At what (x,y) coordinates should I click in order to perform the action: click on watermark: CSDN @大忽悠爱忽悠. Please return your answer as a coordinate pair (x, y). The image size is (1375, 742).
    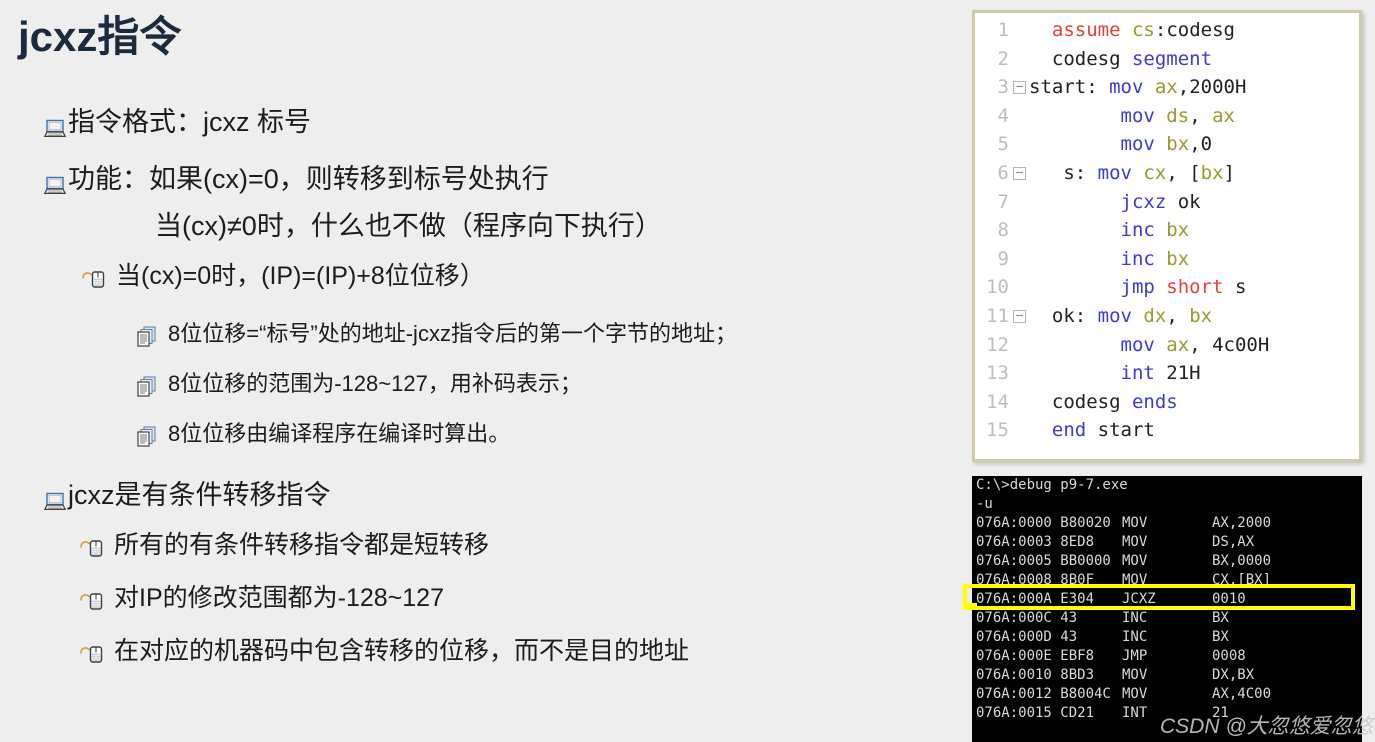
    Looking at the image, I should click on (1266, 726).